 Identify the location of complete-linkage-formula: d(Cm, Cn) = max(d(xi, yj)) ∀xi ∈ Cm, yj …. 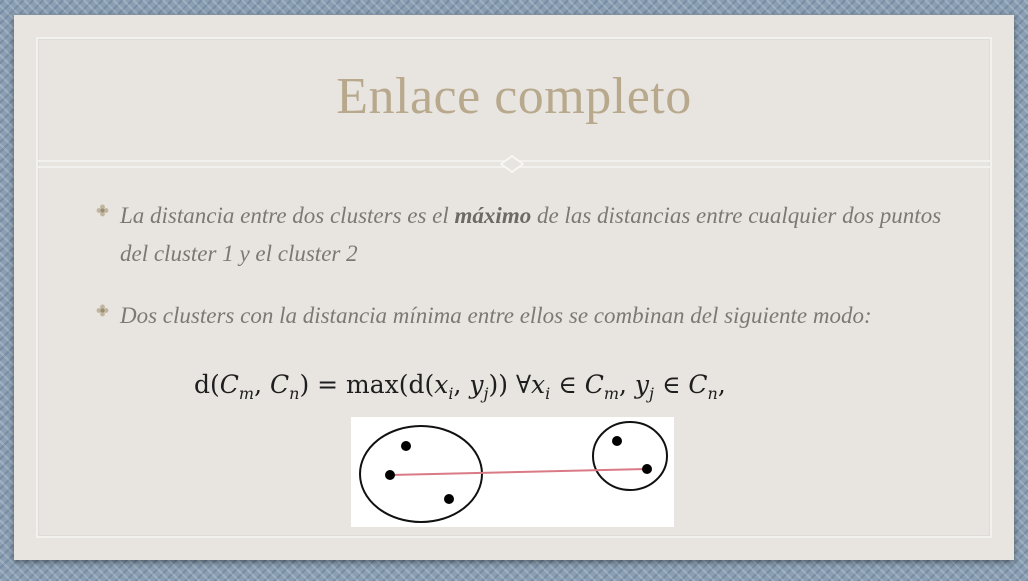
(460, 386).